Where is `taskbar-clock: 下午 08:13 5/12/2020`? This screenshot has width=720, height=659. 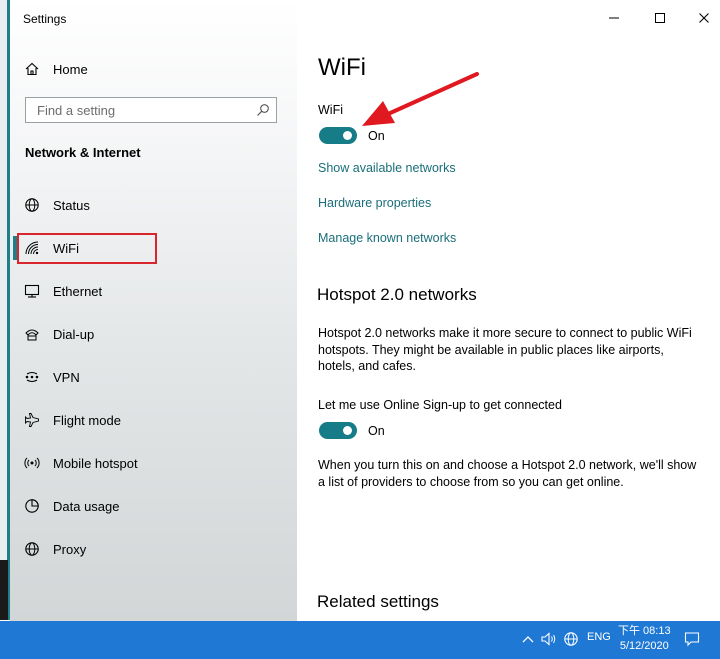 taskbar-clock: 下午 08:13 5/12/2020 is located at coordinates (644, 639).